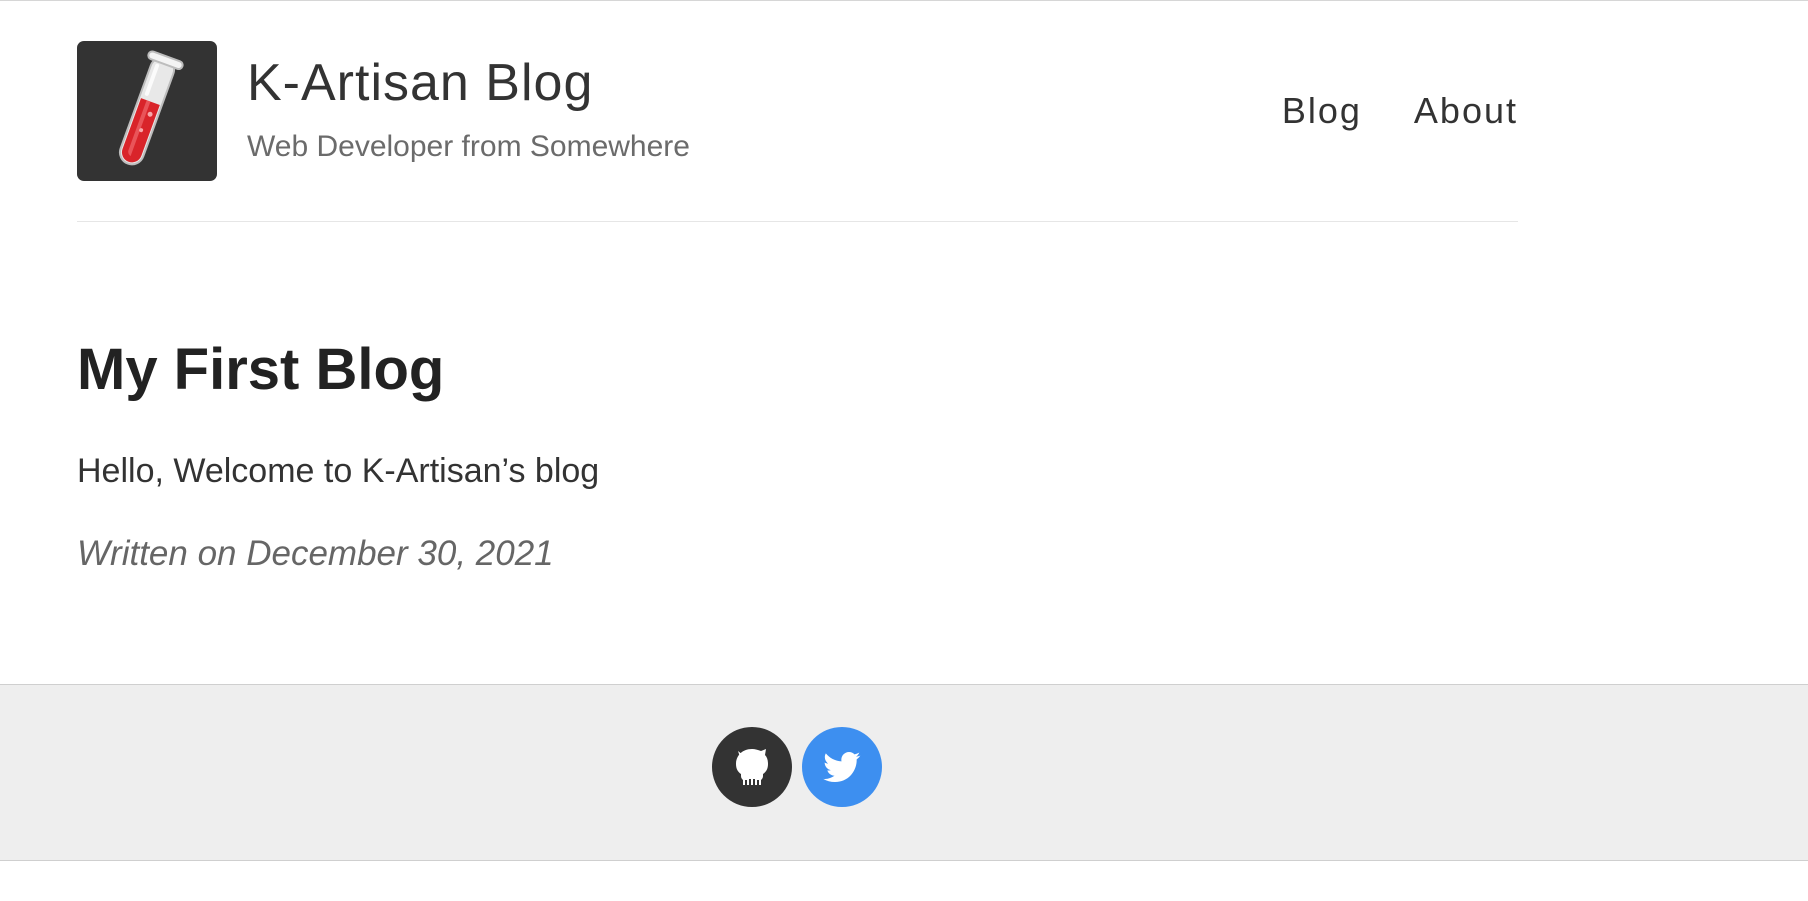  I want to click on main-nav: Blog About, so click(1400, 110).